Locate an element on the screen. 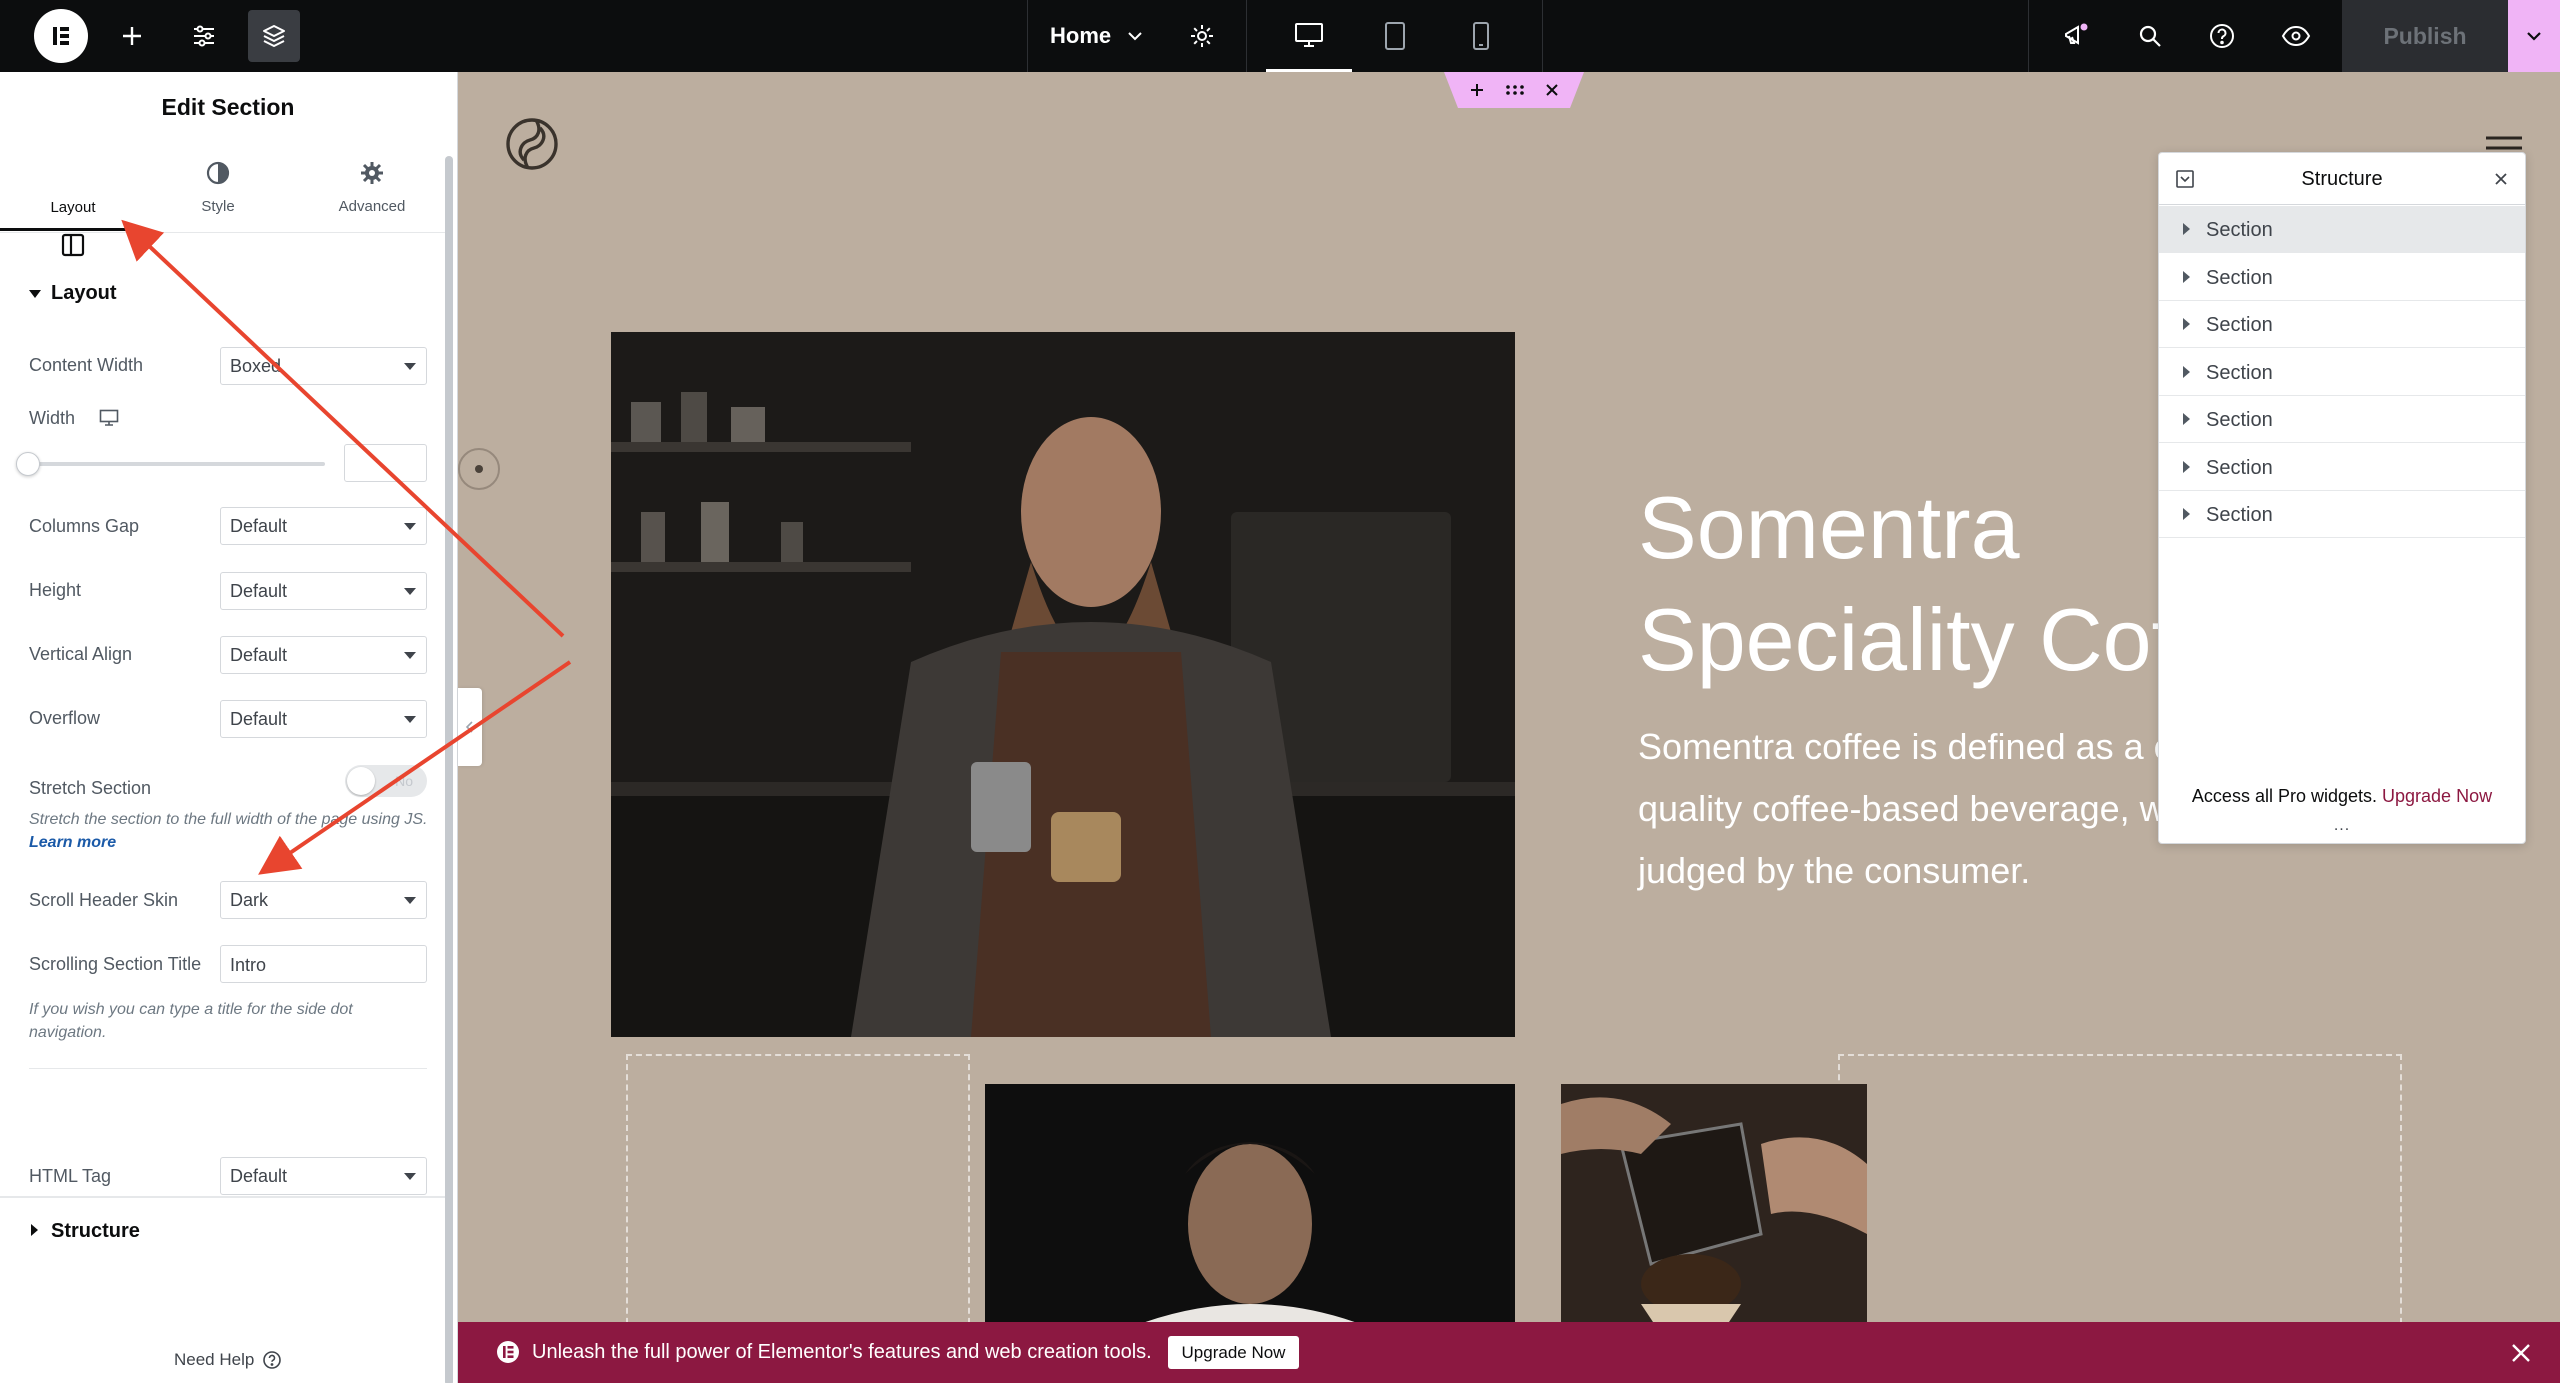 The width and height of the screenshot is (2560, 1383). structure-section-toggle: Structure is located at coordinates (229, 1235).